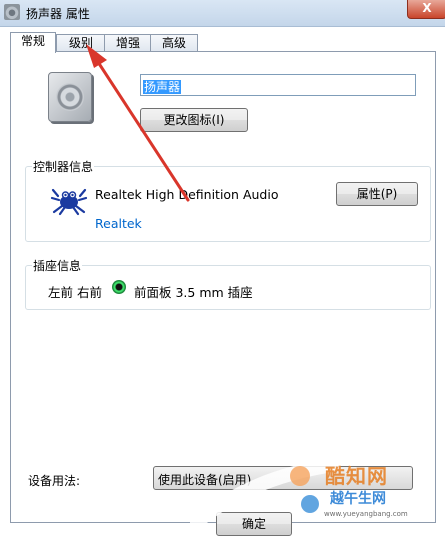 Image resolution: width=445 pixels, height=536 pixels. I want to click on window-title: 扬声器 属性, so click(58, 14).